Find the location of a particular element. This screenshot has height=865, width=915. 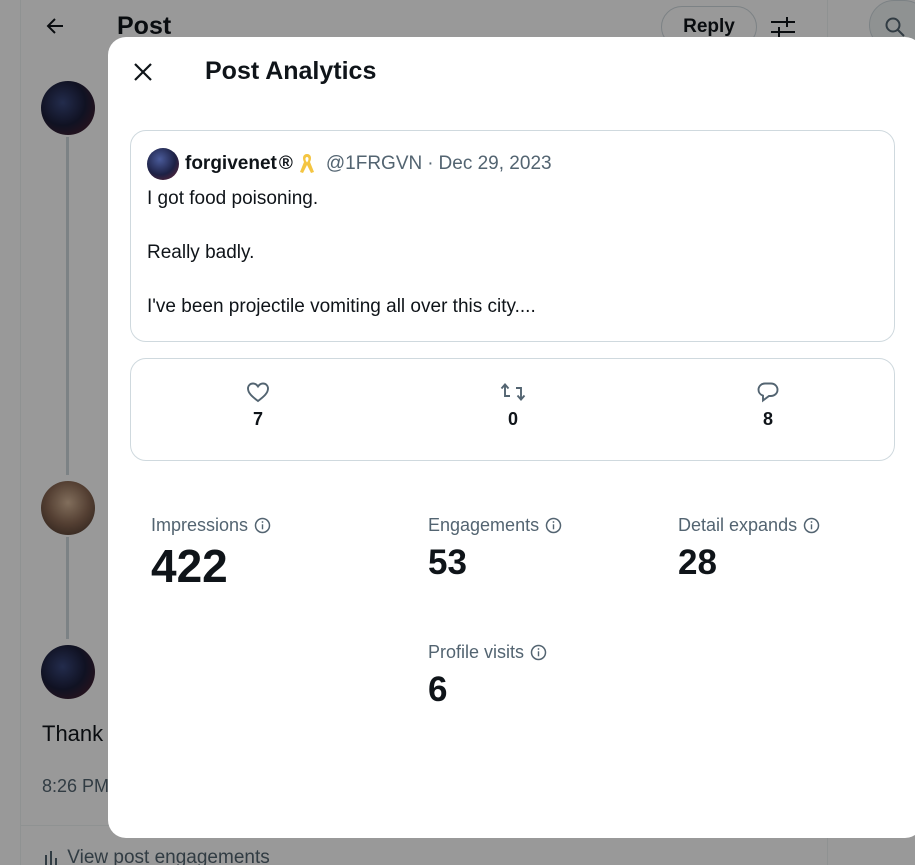

impressions-metric: Impressions 422 is located at coordinates (211, 552).